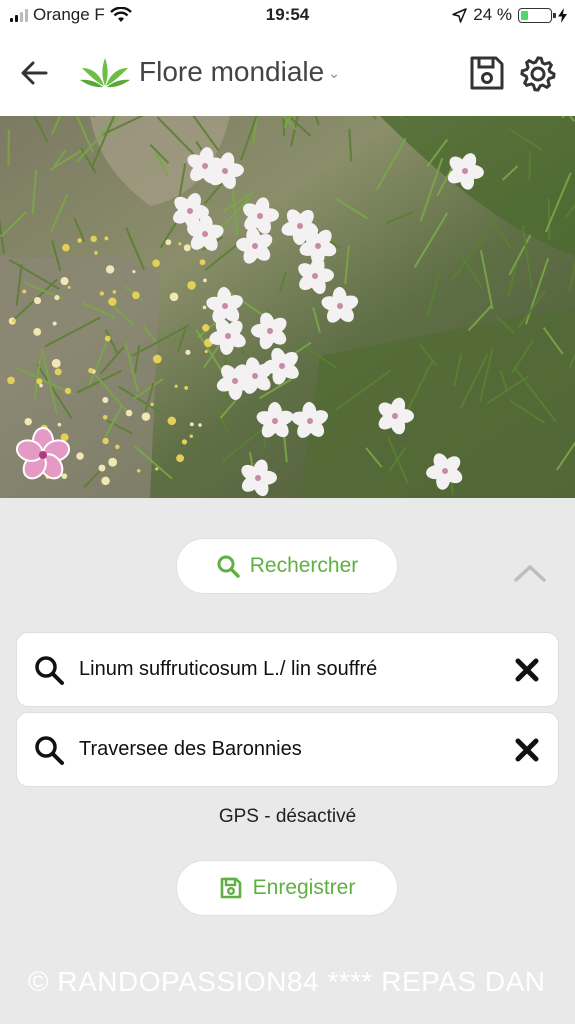 The image size is (575, 1024). What do you see at coordinates (296, 669) in the screenshot?
I see `species-field-value: Linum suffruticosum L./ lin souffré` at bounding box center [296, 669].